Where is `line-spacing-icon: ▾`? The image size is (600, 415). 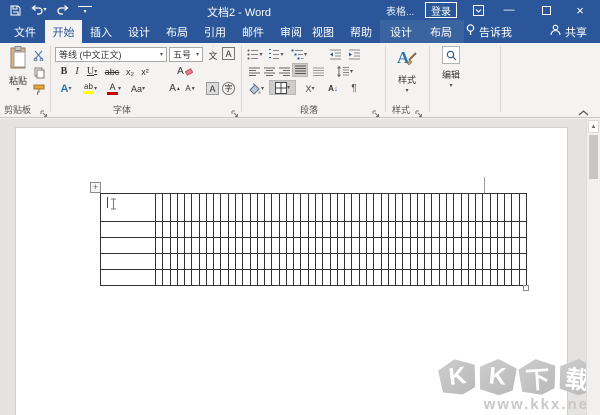
line-spacing-icon: ▾ is located at coordinates (345, 71).